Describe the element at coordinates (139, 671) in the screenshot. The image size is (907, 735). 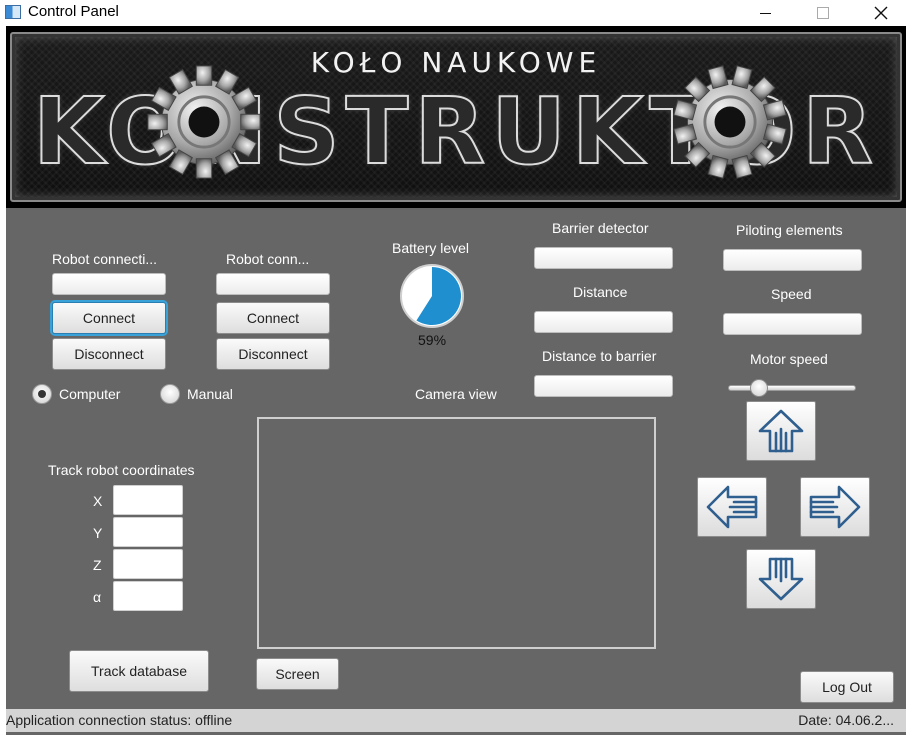
I see `track-database-button: Track database` at that location.